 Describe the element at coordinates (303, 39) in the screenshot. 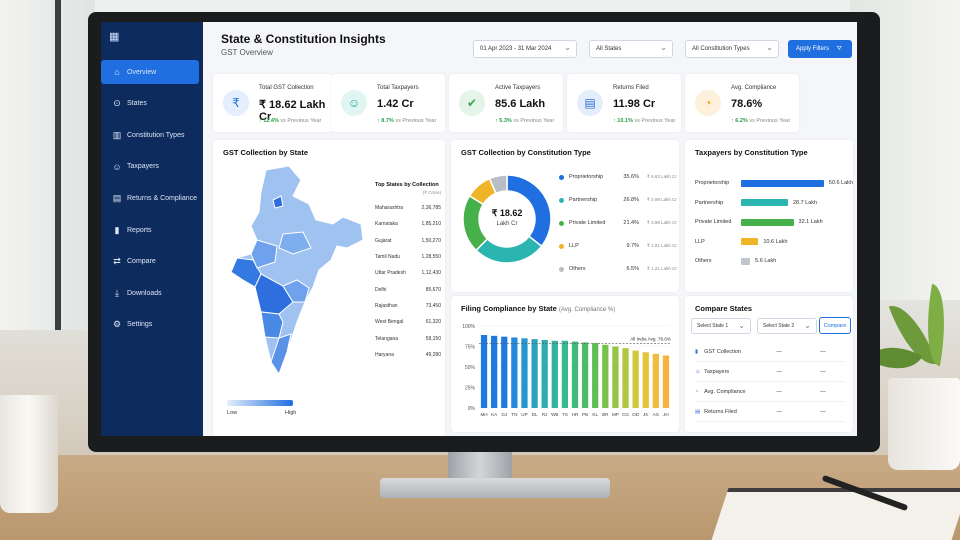

I see `page-title: State & Constitution Insights` at that location.